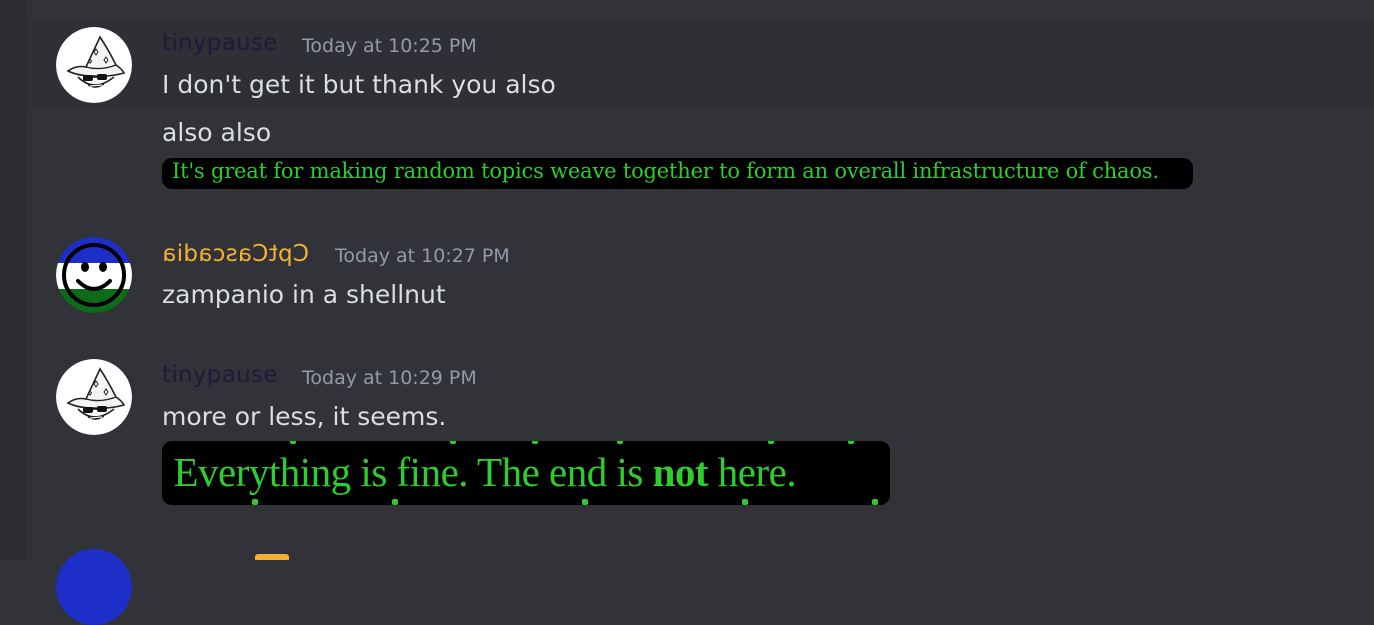 This screenshot has width=1374, height=625. I want to click on message-text: zampanio in a shellnut, so click(304, 294).